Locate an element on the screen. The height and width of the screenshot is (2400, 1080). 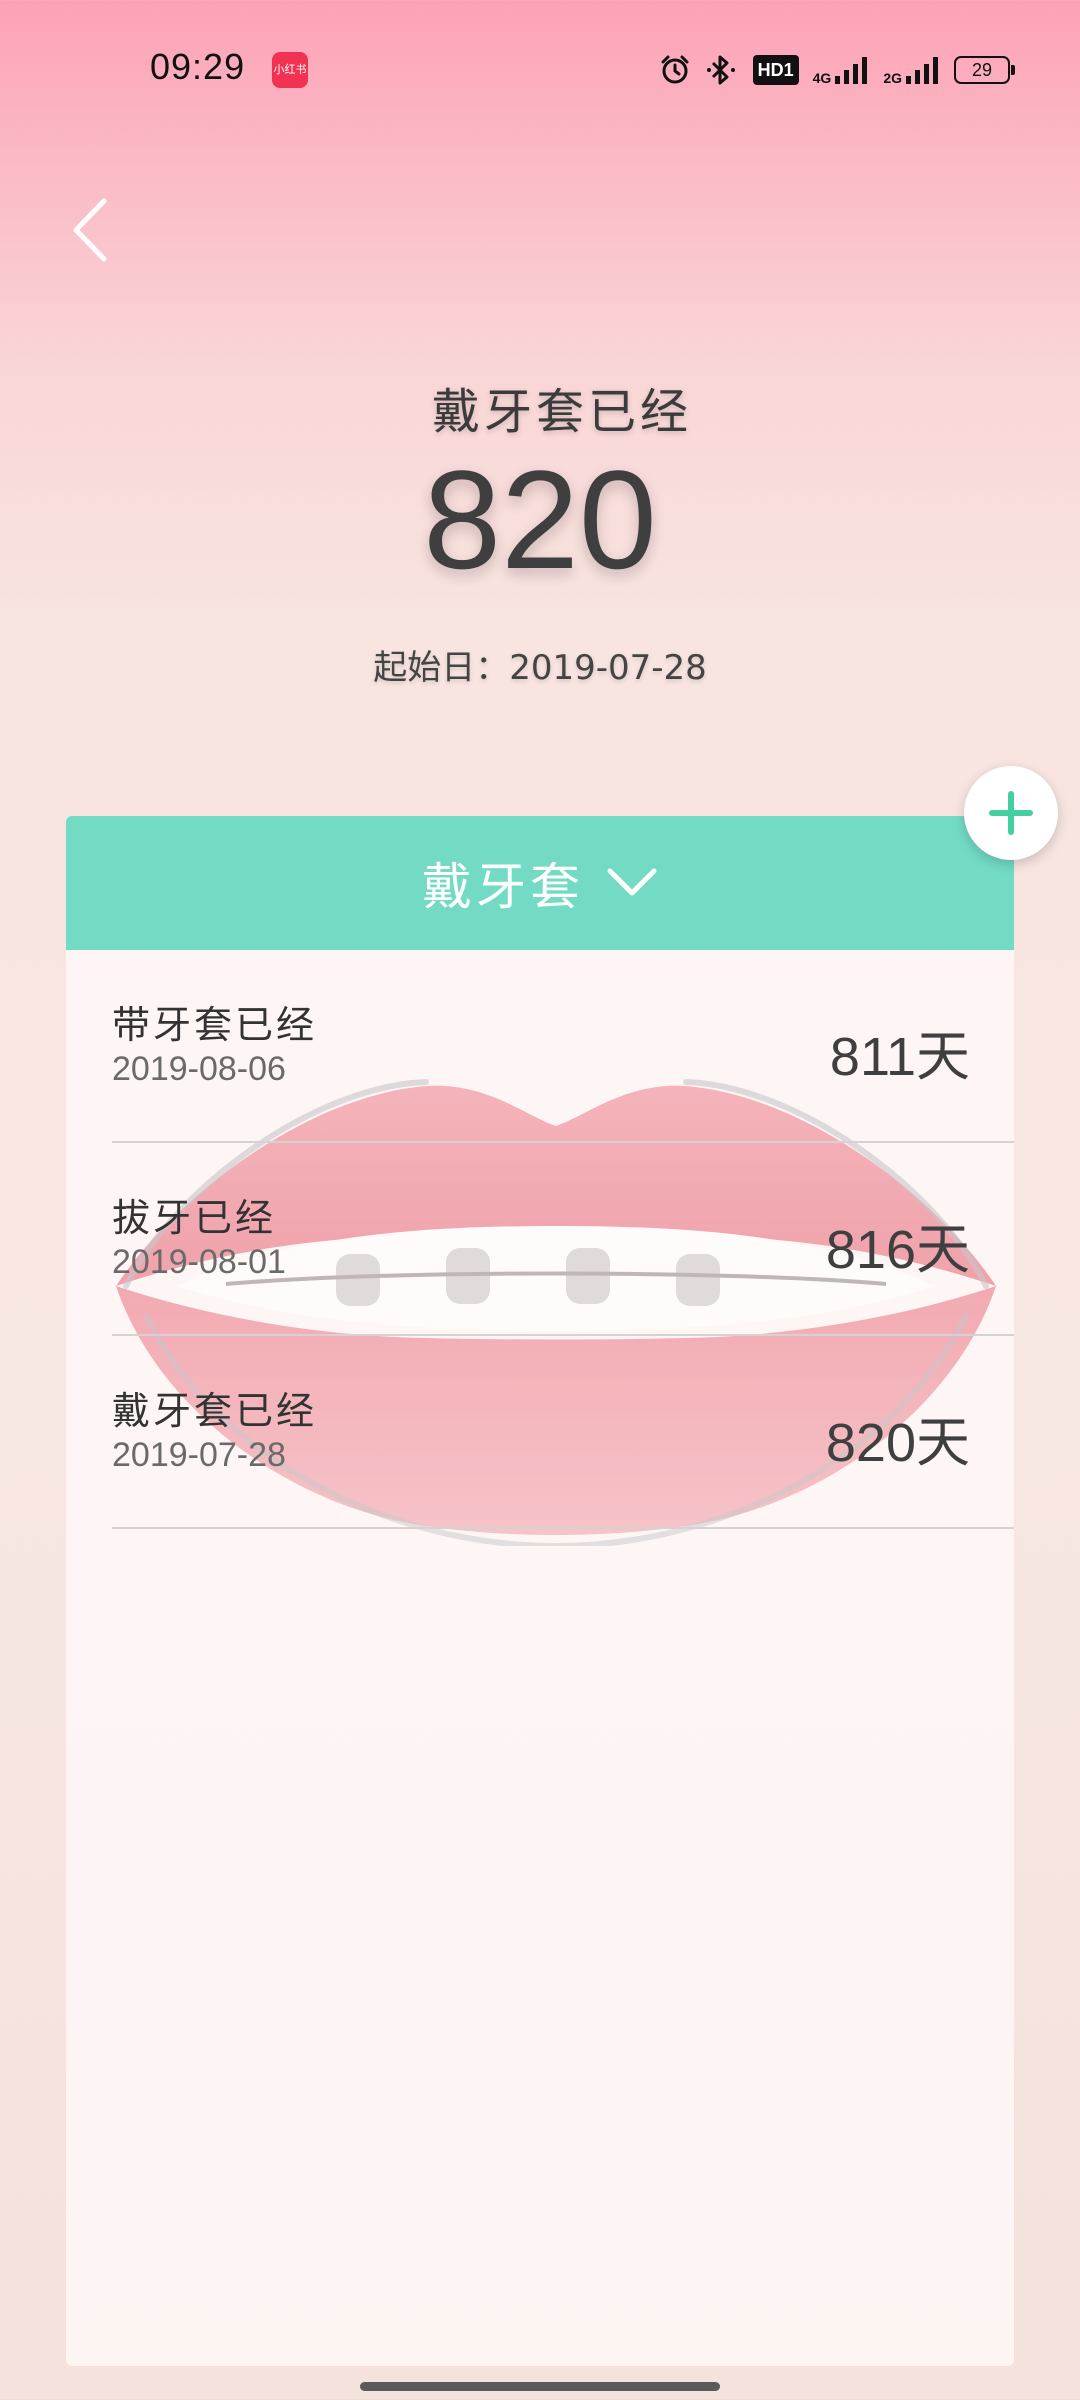
category-selector: 戴牙套 is located at coordinates (540, 883).